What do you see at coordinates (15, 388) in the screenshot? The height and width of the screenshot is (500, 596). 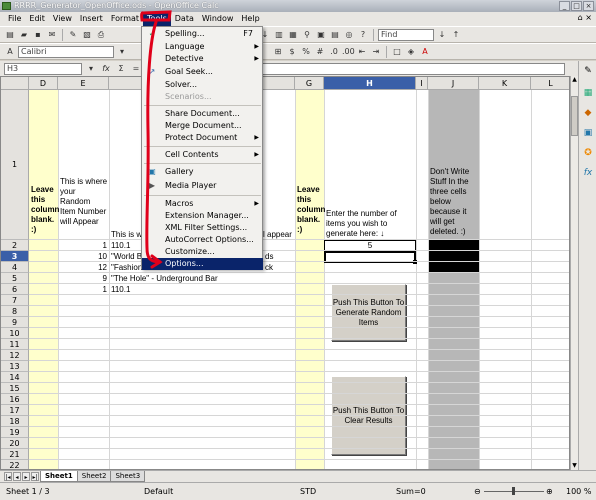 I see `row-header-15: 15` at bounding box center [15, 388].